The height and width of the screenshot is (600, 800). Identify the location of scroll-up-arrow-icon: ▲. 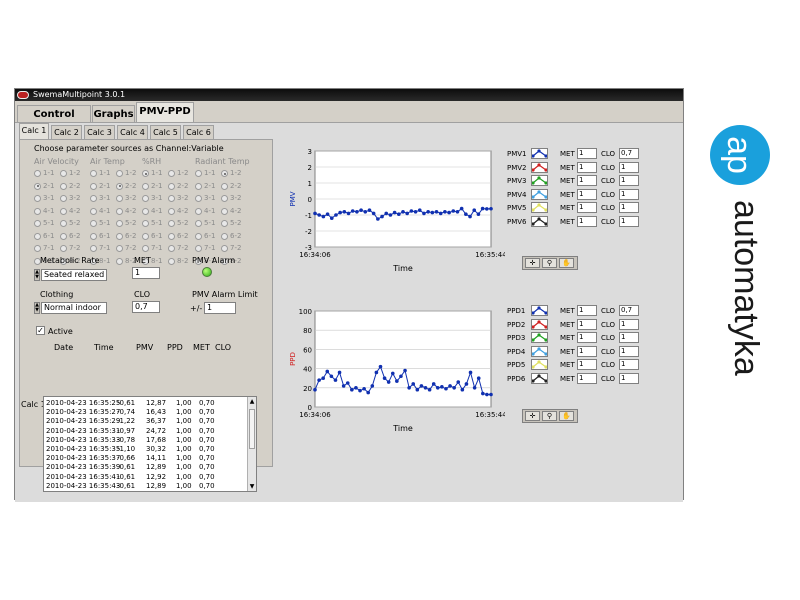
(252, 401).